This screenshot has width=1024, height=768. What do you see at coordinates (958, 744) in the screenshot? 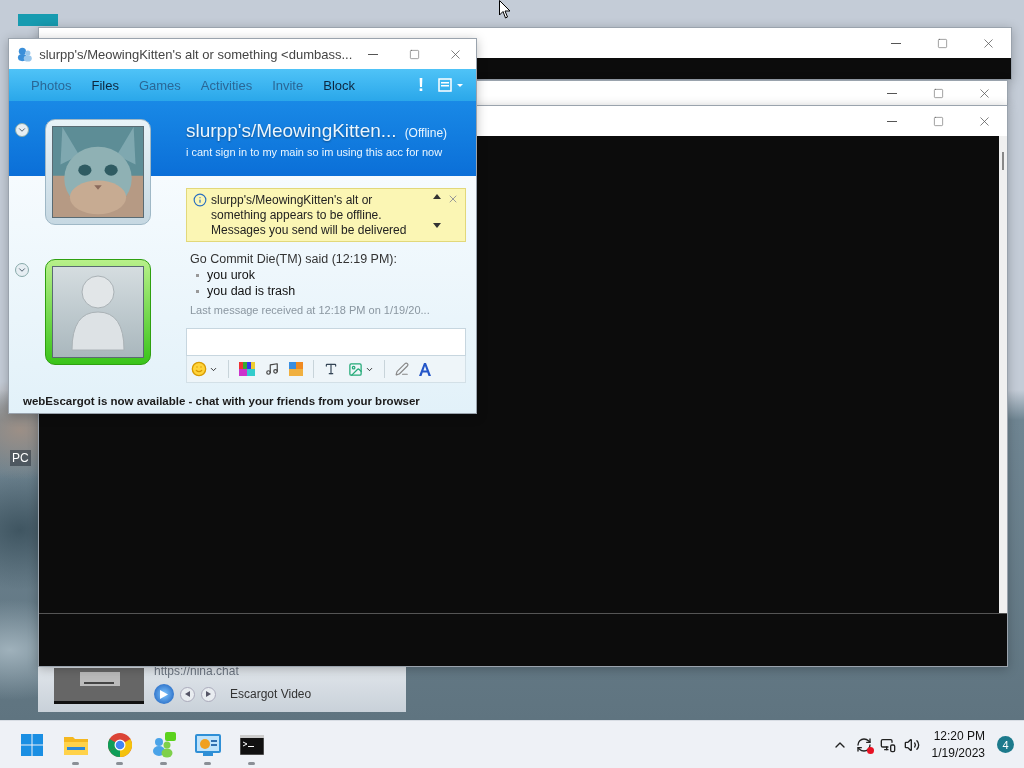
I see `clock: 12:20 PM 1/19/2023` at bounding box center [958, 744].